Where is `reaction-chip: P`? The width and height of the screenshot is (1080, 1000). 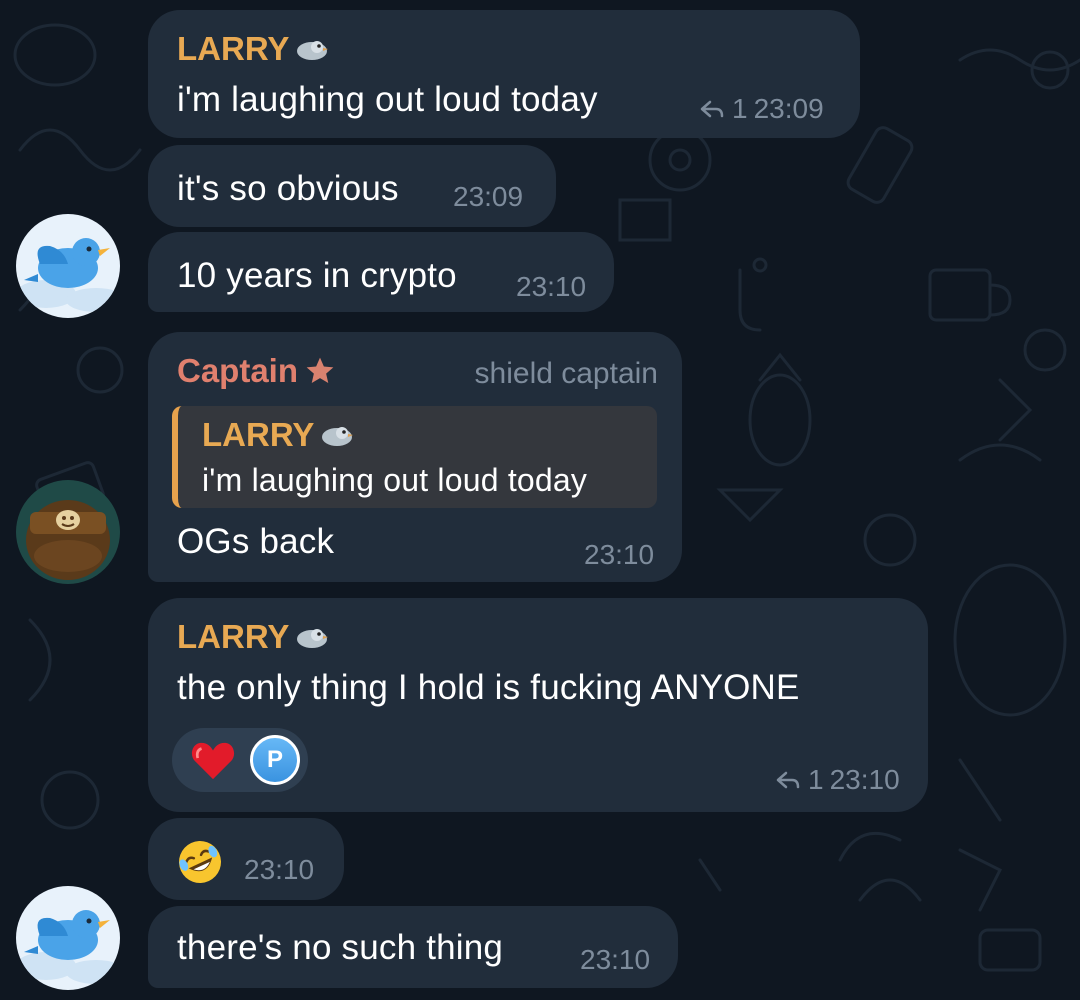
reaction-chip: P is located at coordinates (240, 760).